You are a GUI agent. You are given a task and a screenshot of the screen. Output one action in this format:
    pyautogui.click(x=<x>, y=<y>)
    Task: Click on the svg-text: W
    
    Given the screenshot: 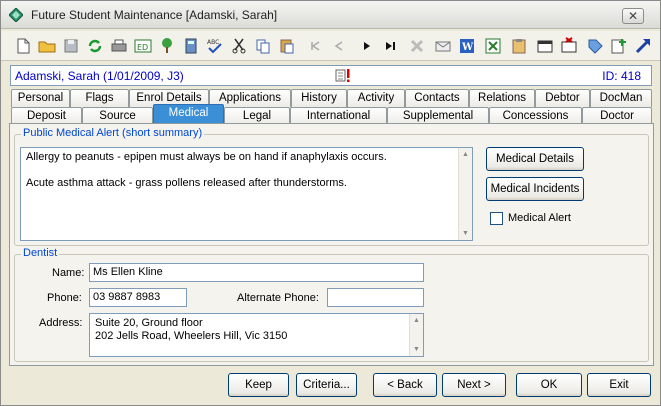 What is the action you would take?
    pyautogui.click(x=467, y=47)
    